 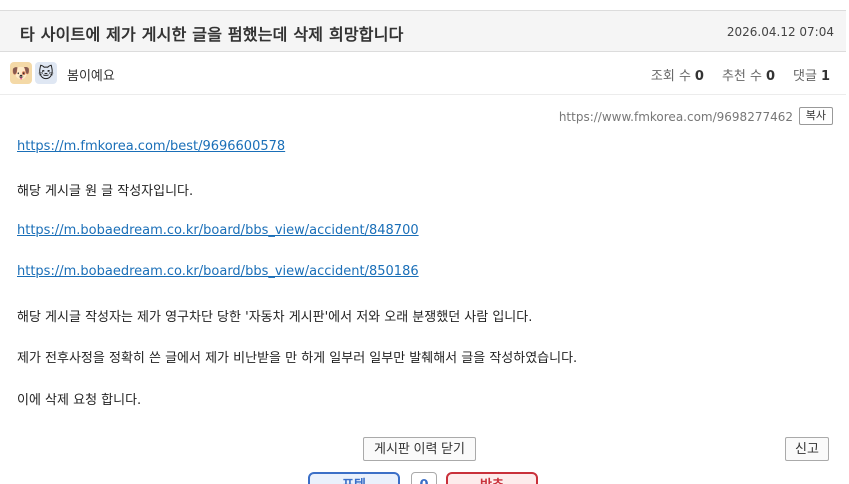 What do you see at coordinates (770, 76) in the screenshot?
I see `recommends-count: 0` at bounding box center [770, 76].